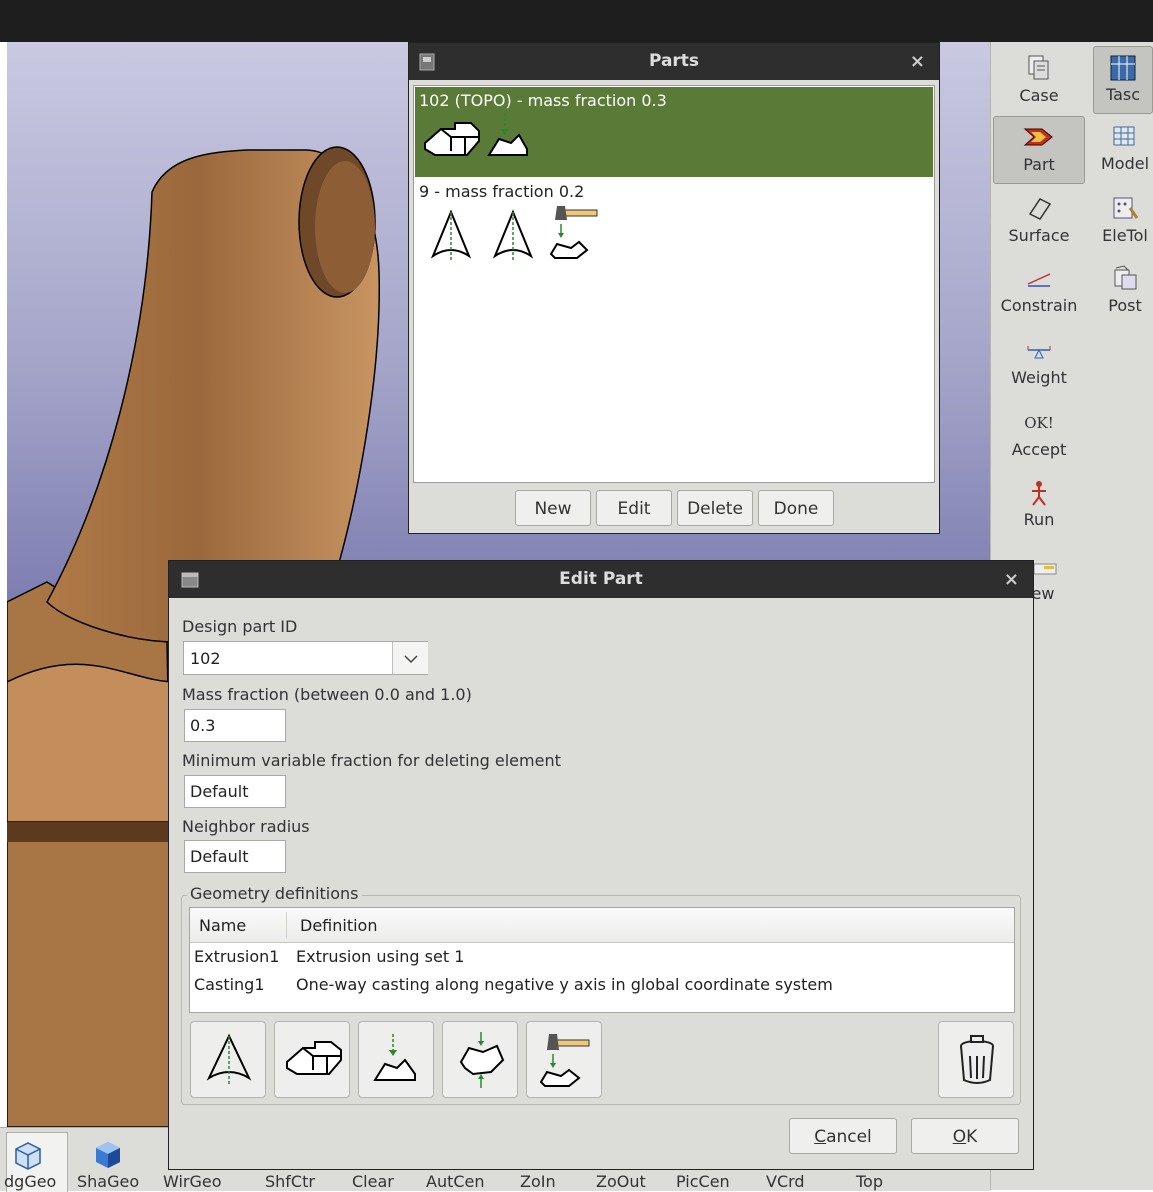  I want to click on tasc-icon, so click(1123, 68).